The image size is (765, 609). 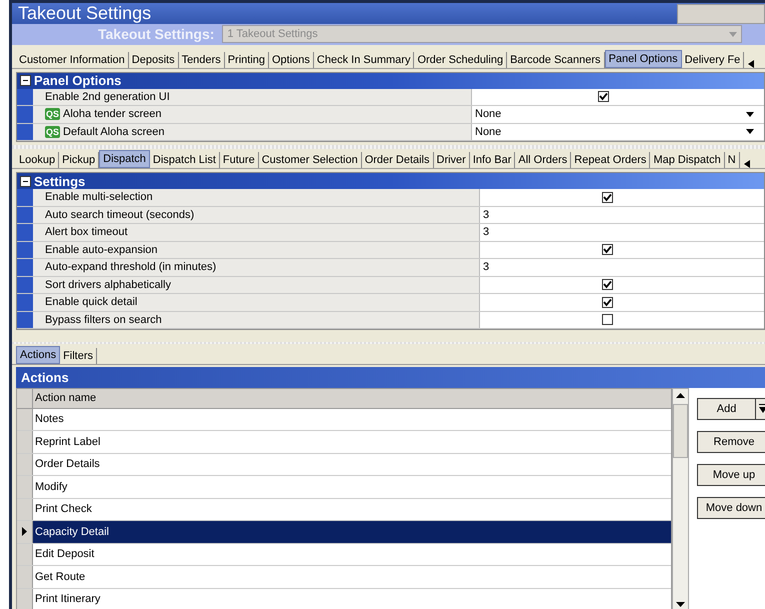 I want to click on tab: Order Scheduling, so click(x=461, y=60).